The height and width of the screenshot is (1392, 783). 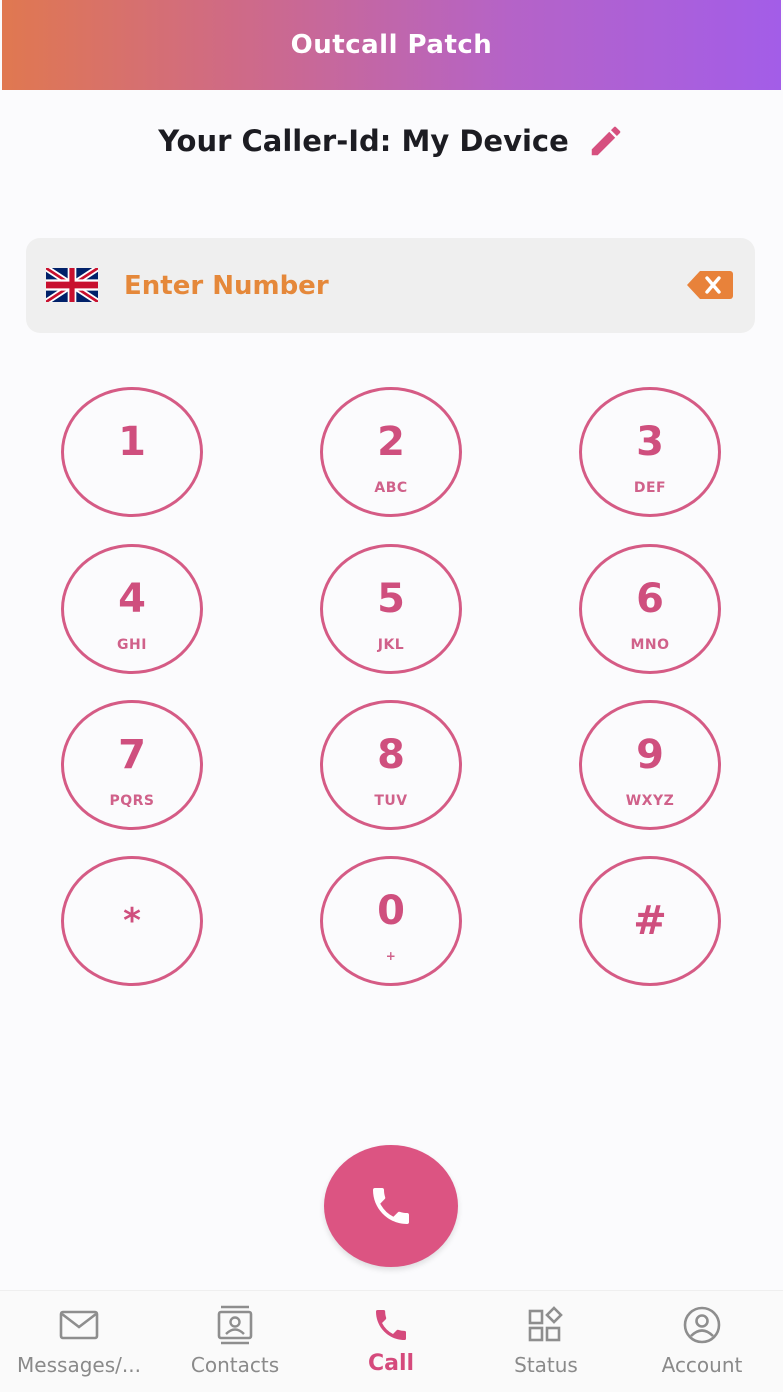 I want to click on app-title: Outcall Patch, so click(x=391, y=45).